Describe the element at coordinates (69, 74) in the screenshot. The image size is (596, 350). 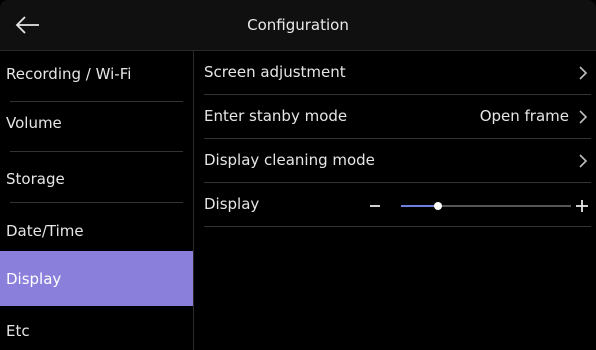
I see `sidebar-item-label: Recording / Wi-Fi` at that location.